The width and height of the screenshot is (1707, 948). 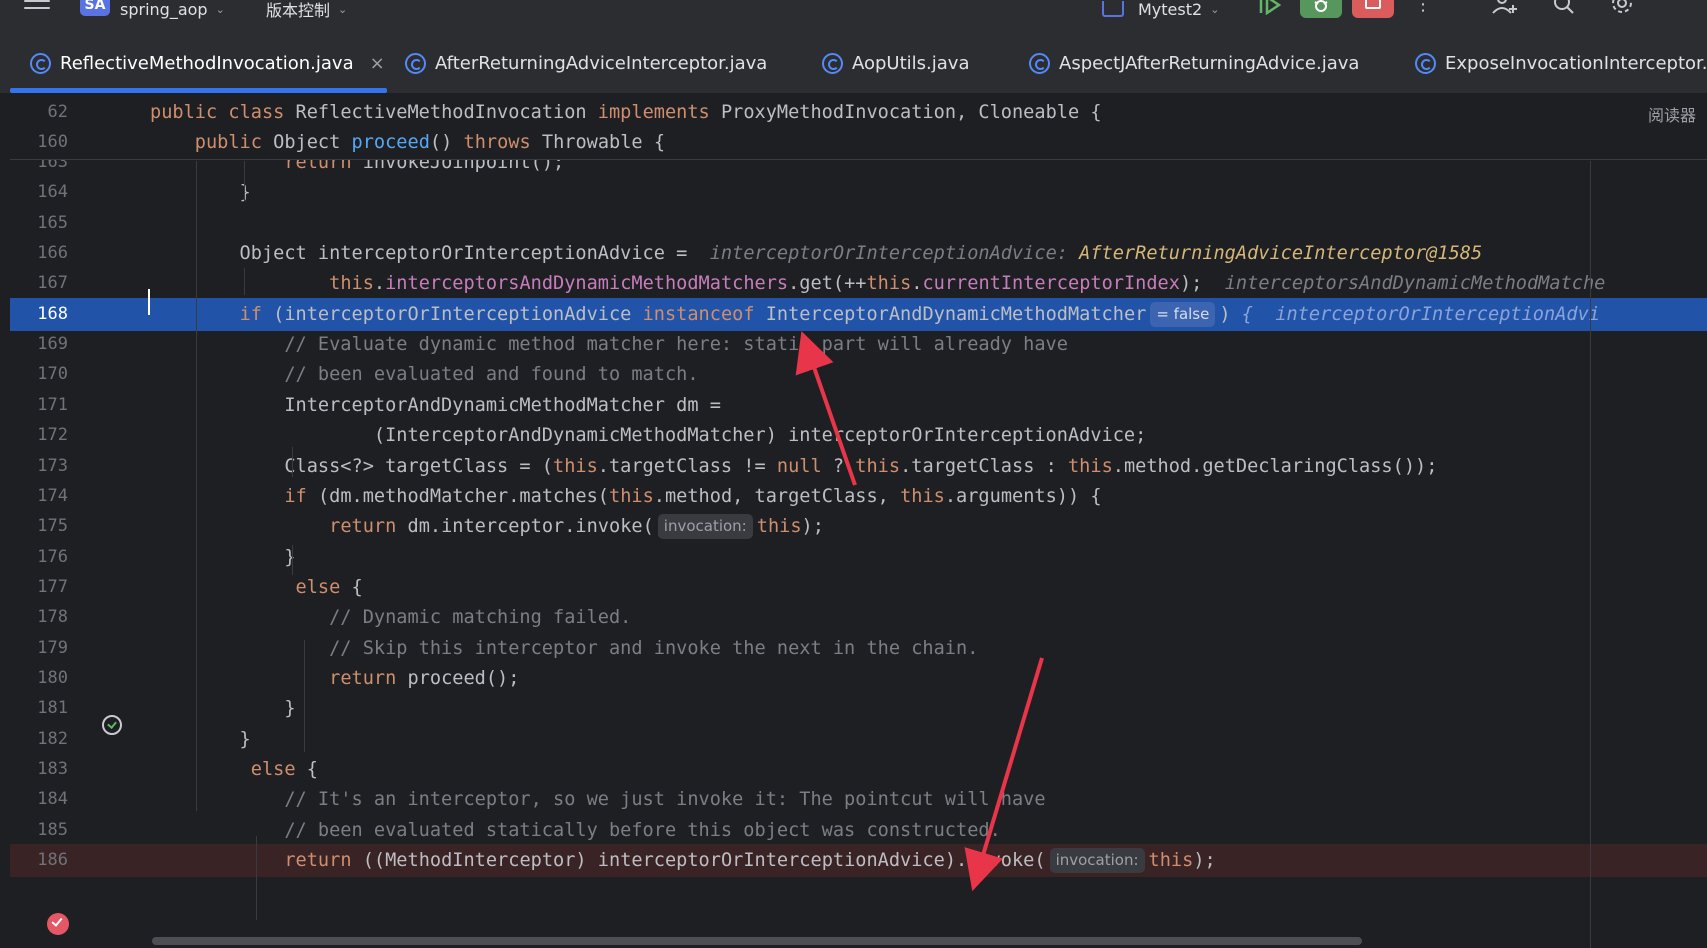 I want to click on line-number: 178, so click(x=39, y=617).